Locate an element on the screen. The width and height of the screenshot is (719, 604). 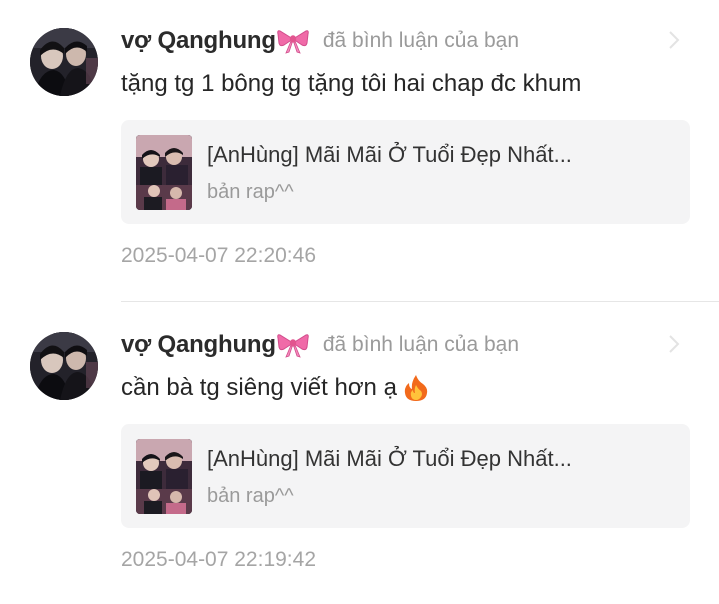
comment-text: cần bà tg siêng viết hơn ạ is located at coordinates (275, 388).